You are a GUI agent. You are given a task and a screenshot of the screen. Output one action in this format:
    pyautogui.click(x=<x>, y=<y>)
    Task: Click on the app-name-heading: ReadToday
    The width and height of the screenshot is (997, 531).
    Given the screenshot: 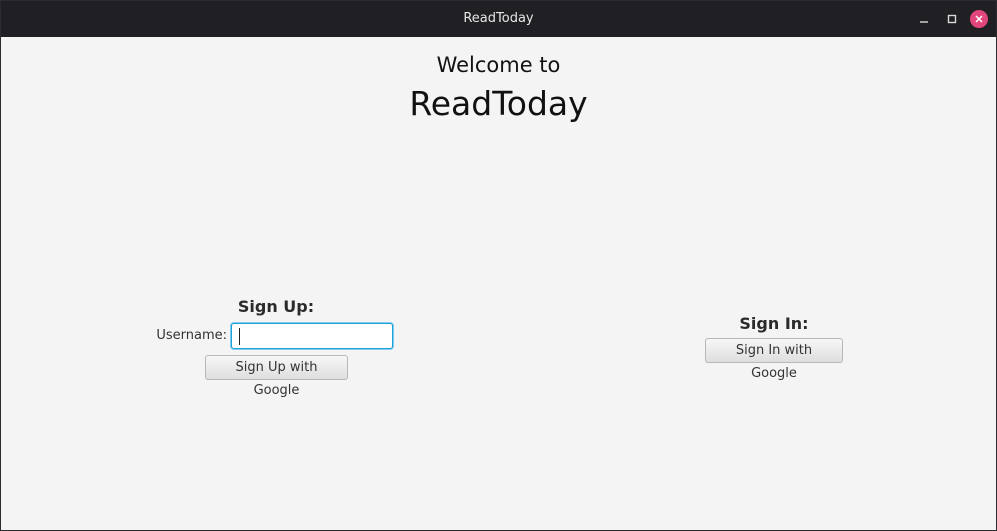 What is the action you would take?
    pyautogui.click(x=498, y=103)
    